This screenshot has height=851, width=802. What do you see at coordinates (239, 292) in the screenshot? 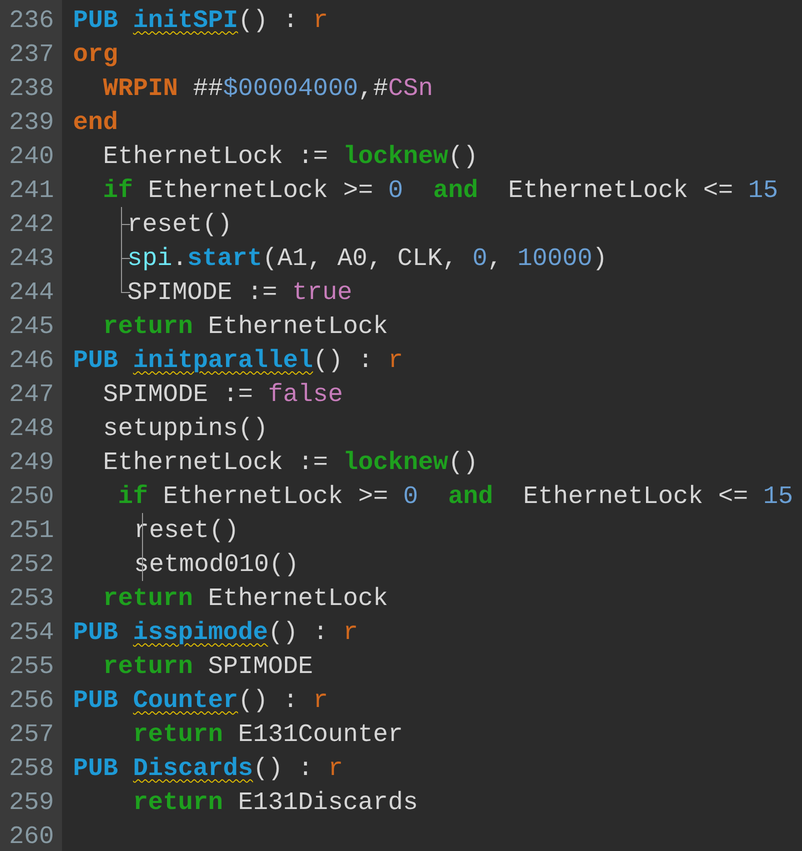
I see `code-line: SPIMODE := true` at bounding box center [239, 292].